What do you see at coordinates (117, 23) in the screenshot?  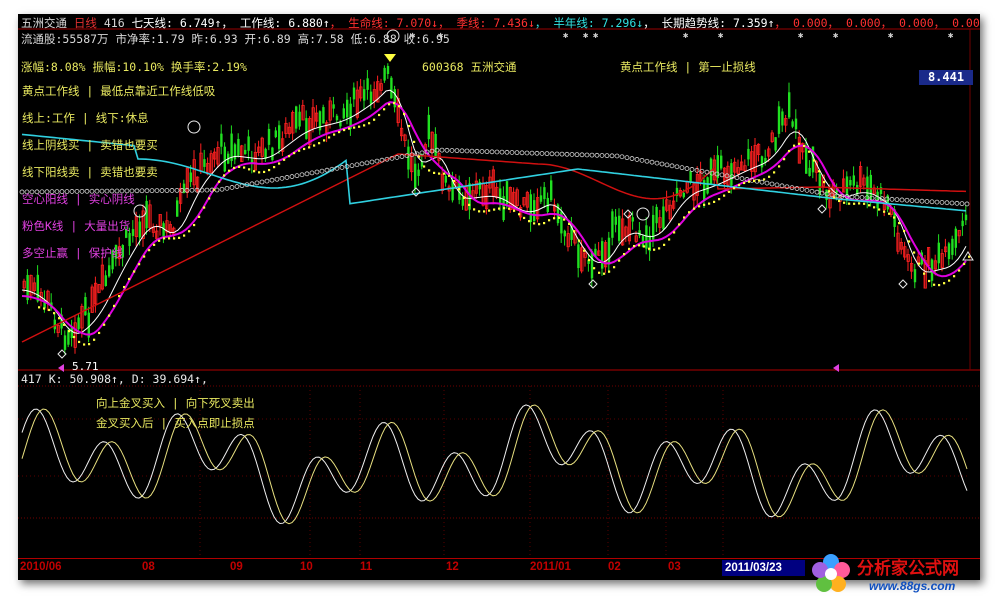 I see `header-segment: 416` at bounding box center [117, 23].